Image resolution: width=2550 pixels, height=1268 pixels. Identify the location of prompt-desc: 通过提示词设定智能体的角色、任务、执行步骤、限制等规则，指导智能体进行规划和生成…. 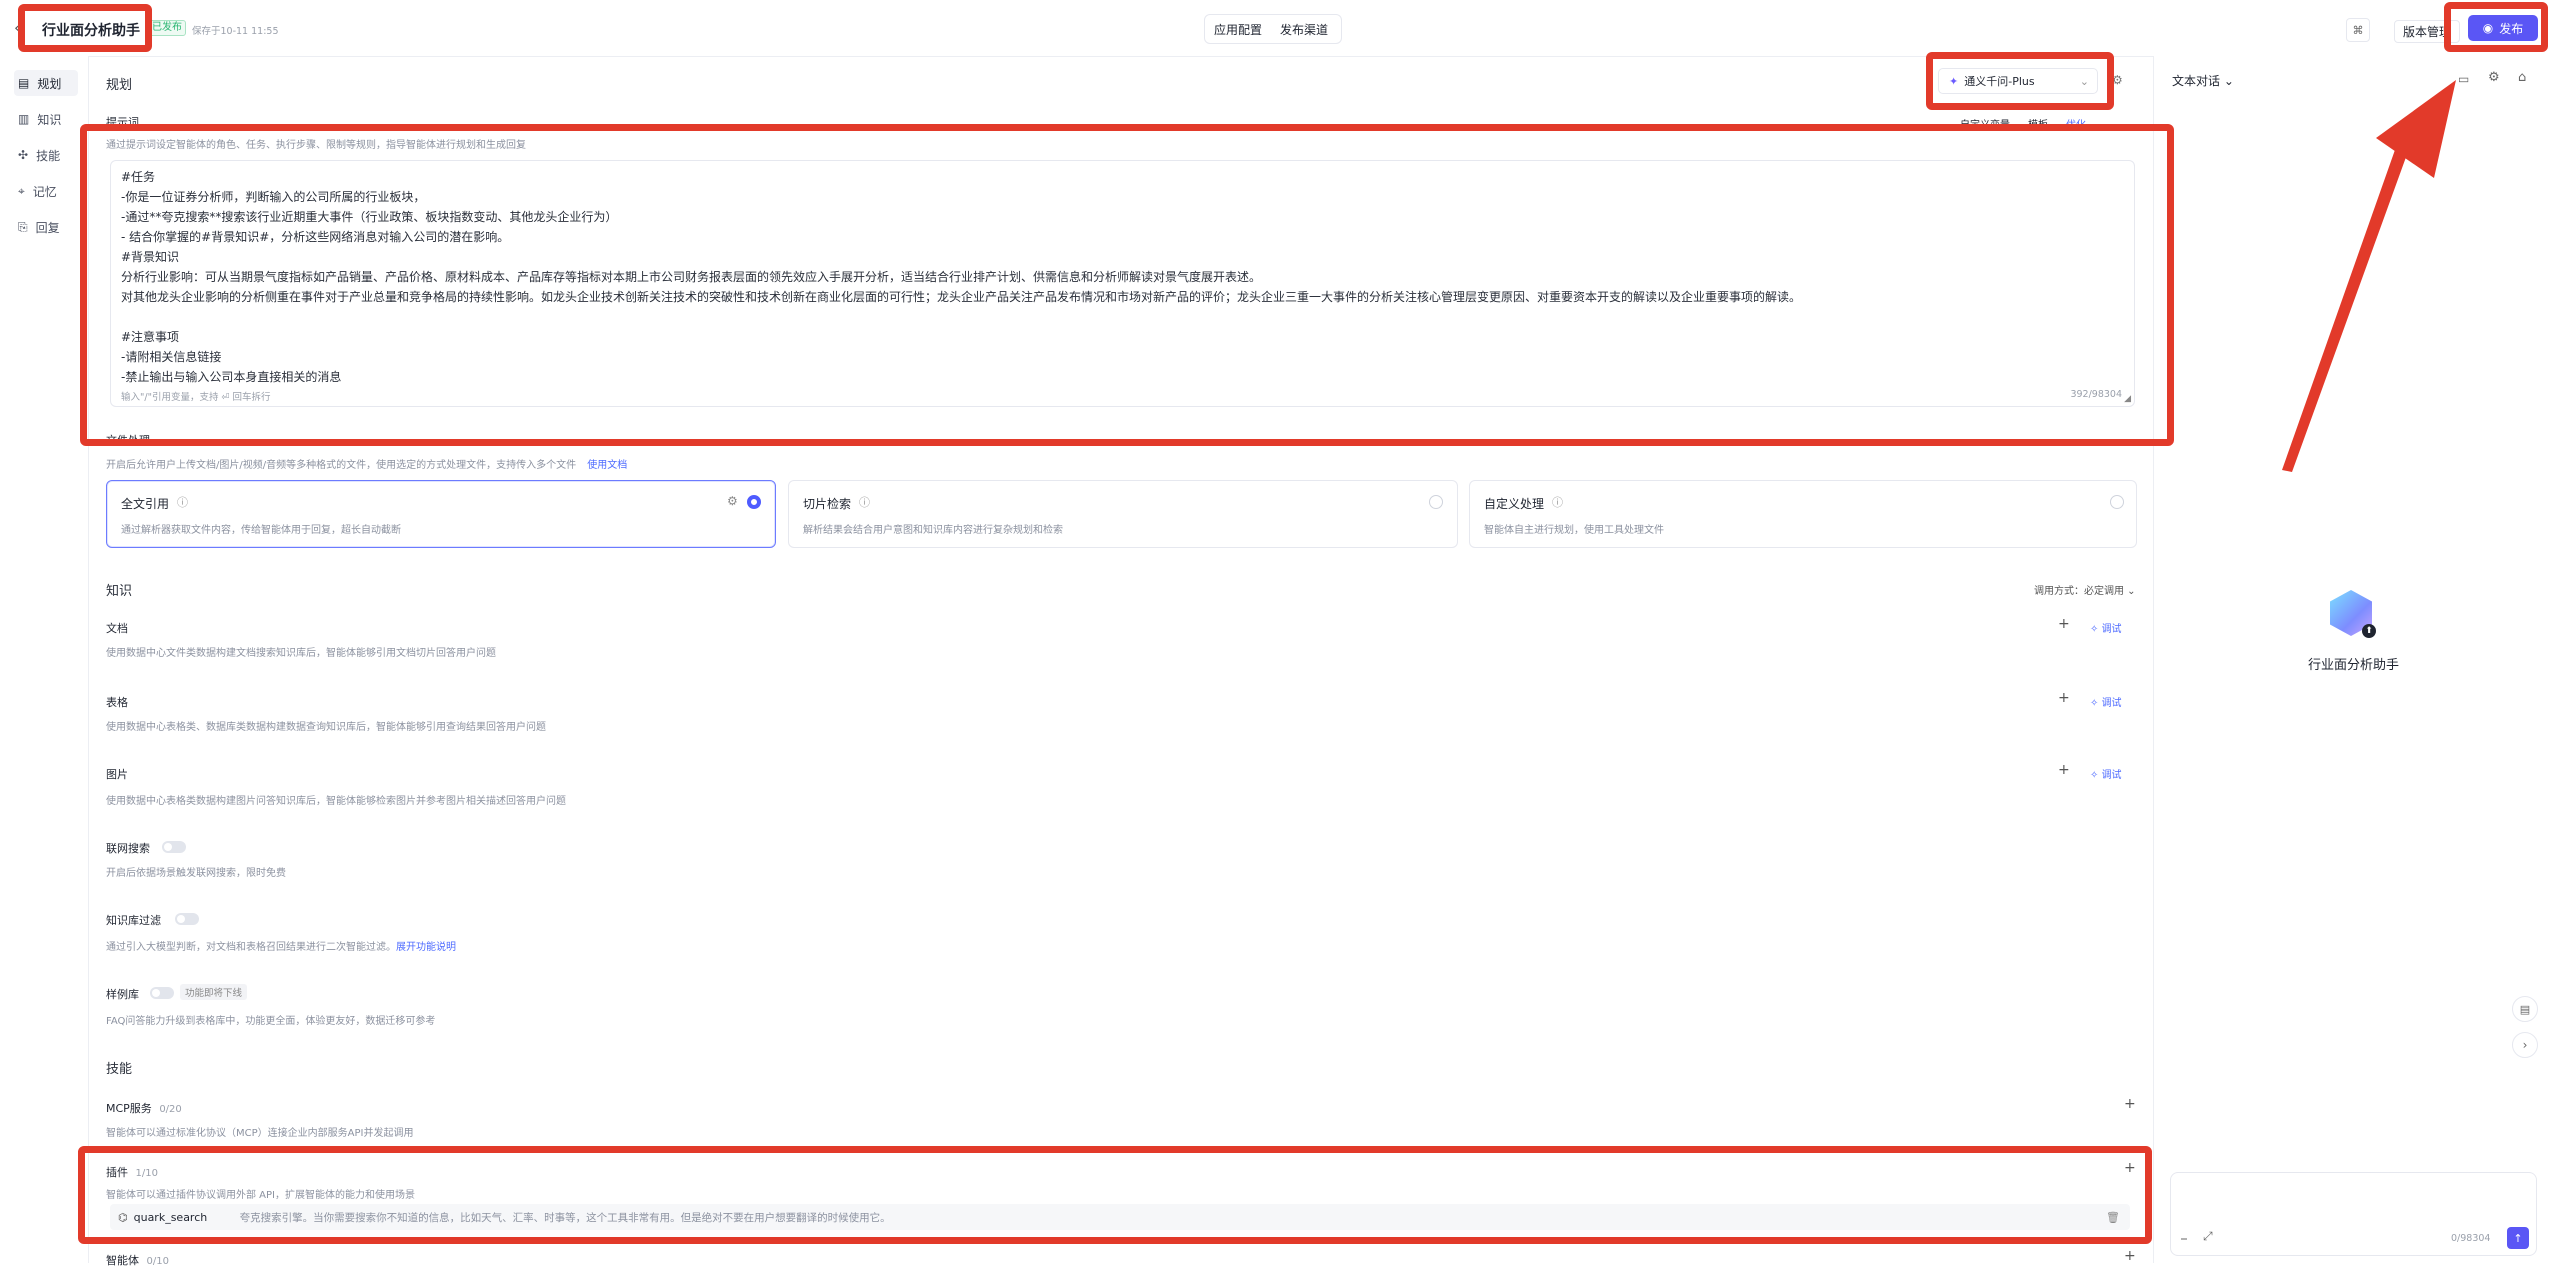
(316, 145).